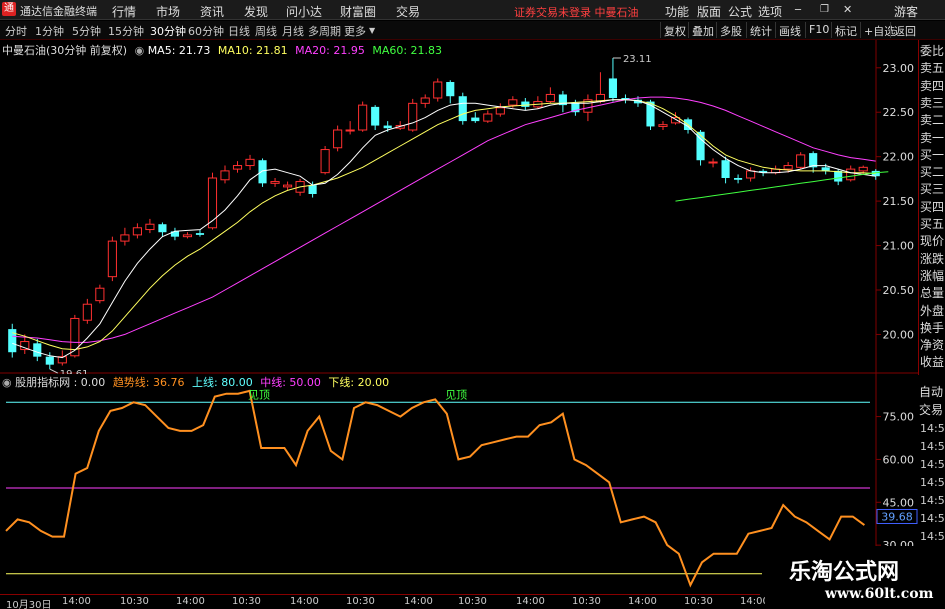 Image resolution: width=945 pixels, height=609 pixels. Describe the element at coordinates (677, 11) in the screenshot. I see `menu-function: 功能` at that location.